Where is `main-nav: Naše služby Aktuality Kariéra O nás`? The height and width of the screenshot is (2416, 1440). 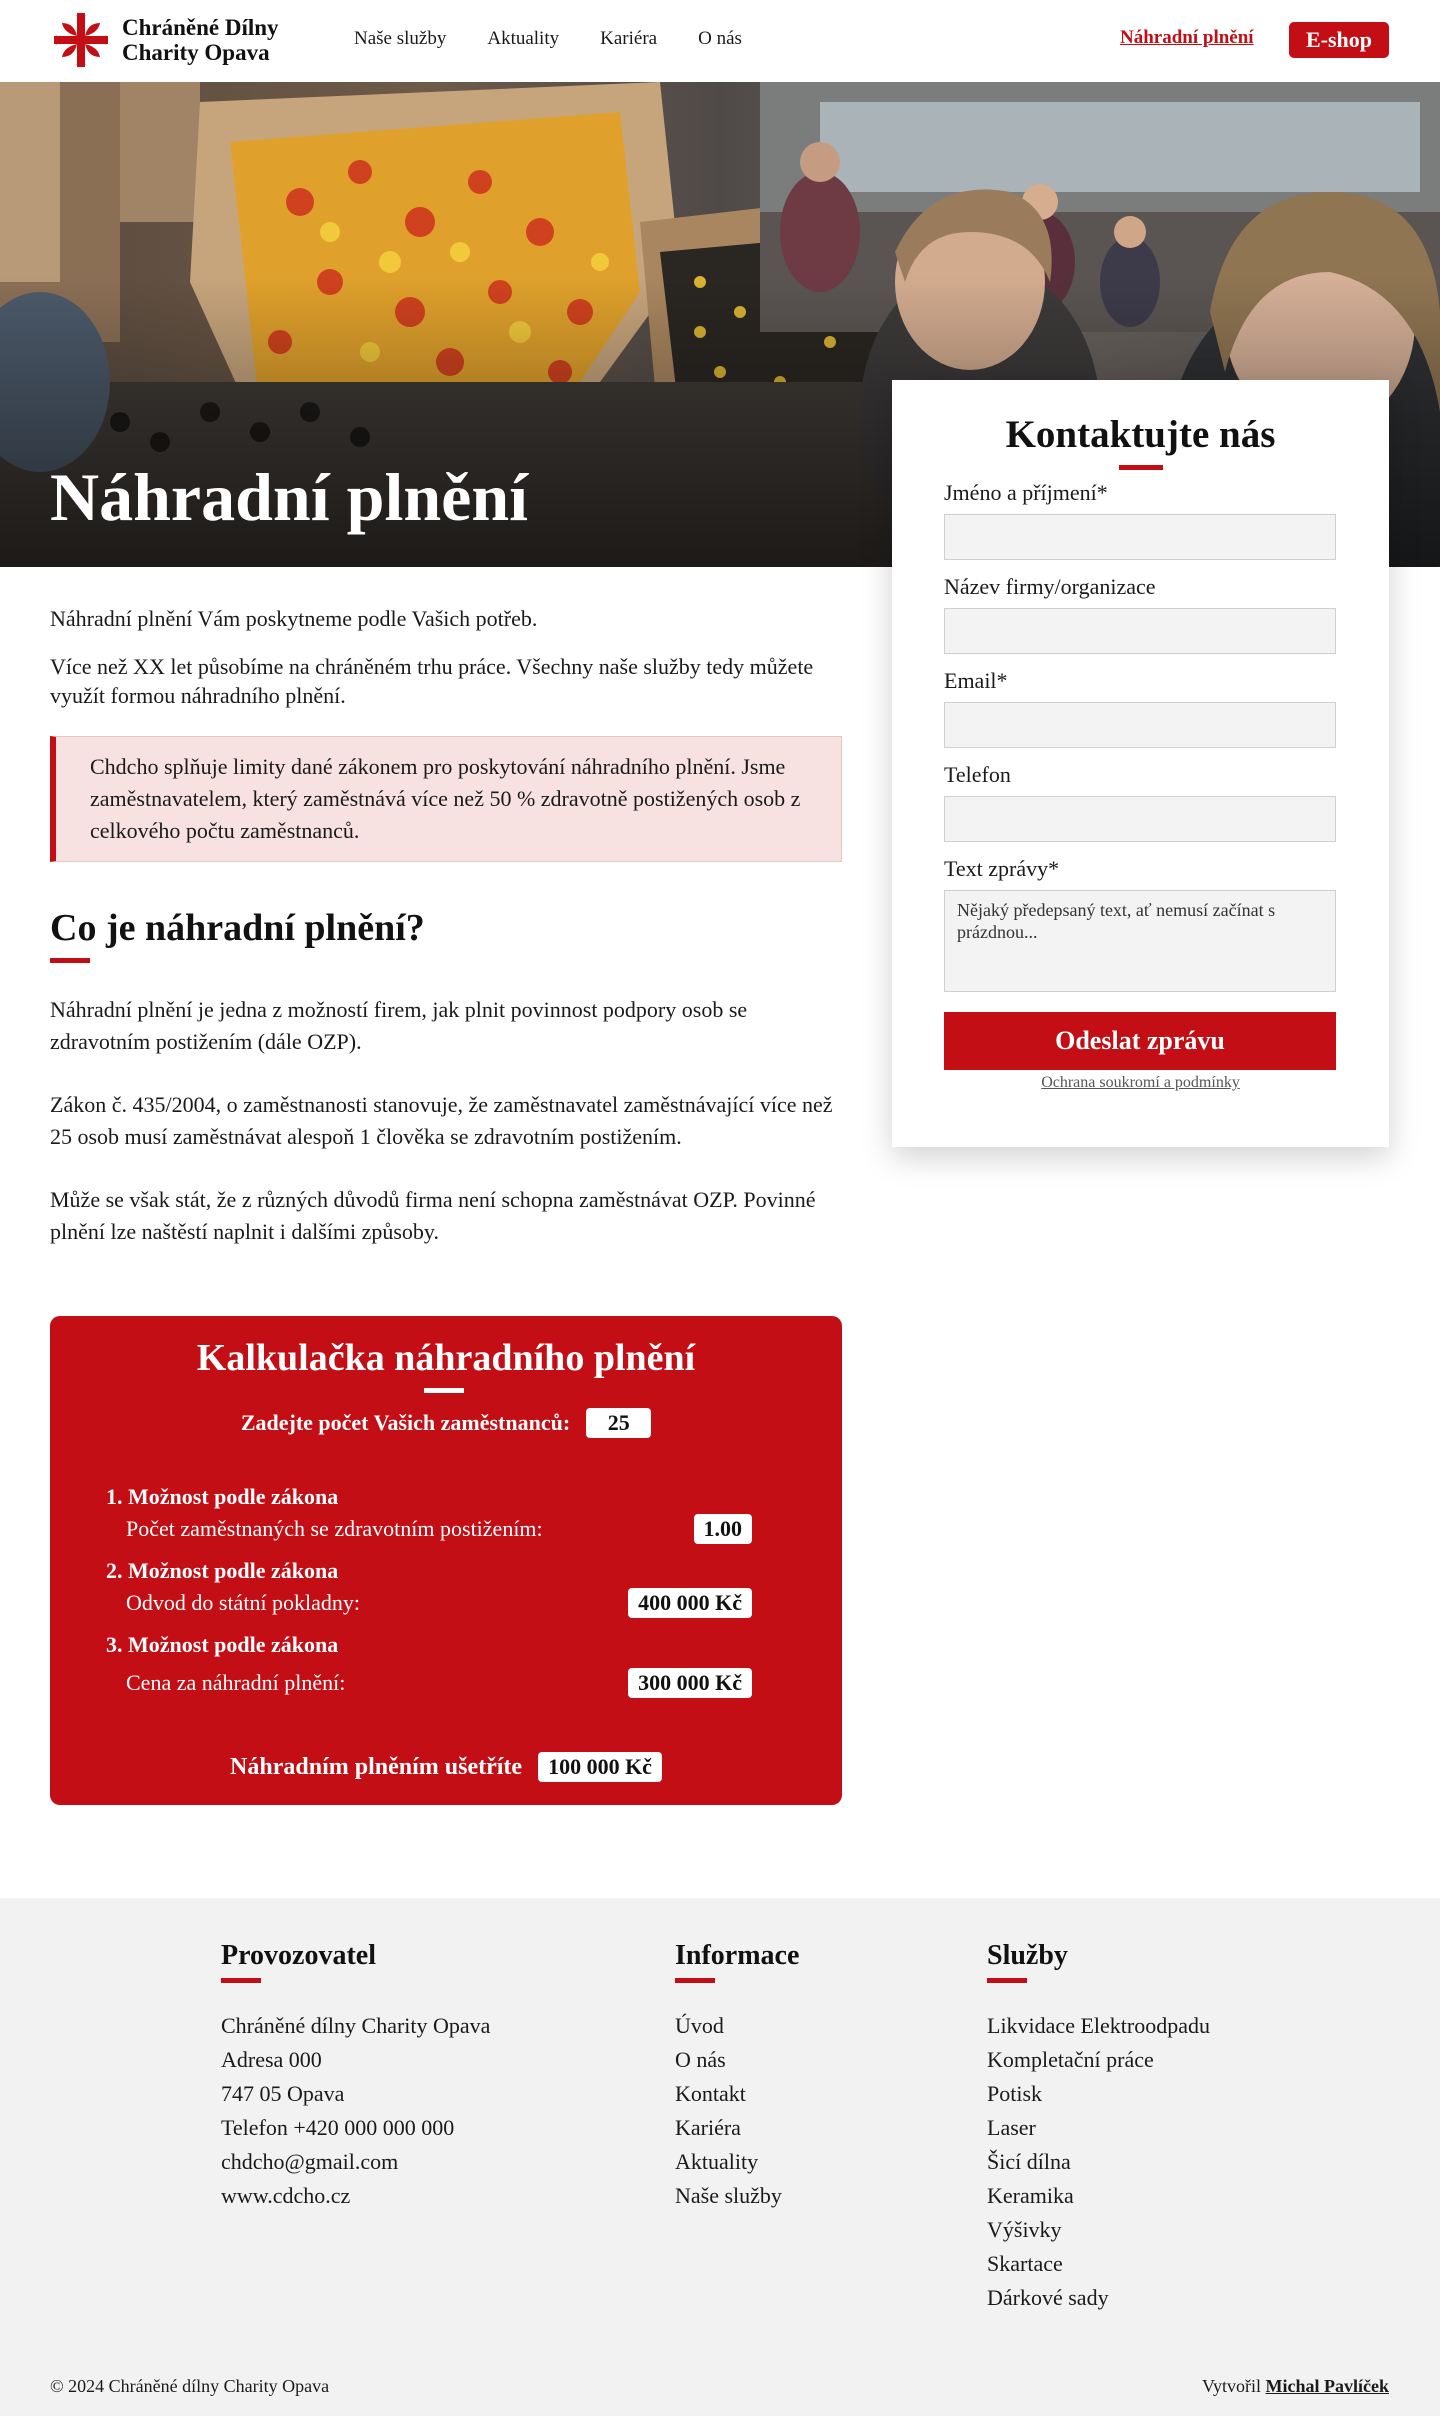
main-nav: Naše služby Aktuality Kariéra O nás is located at coordinates (548, 39).